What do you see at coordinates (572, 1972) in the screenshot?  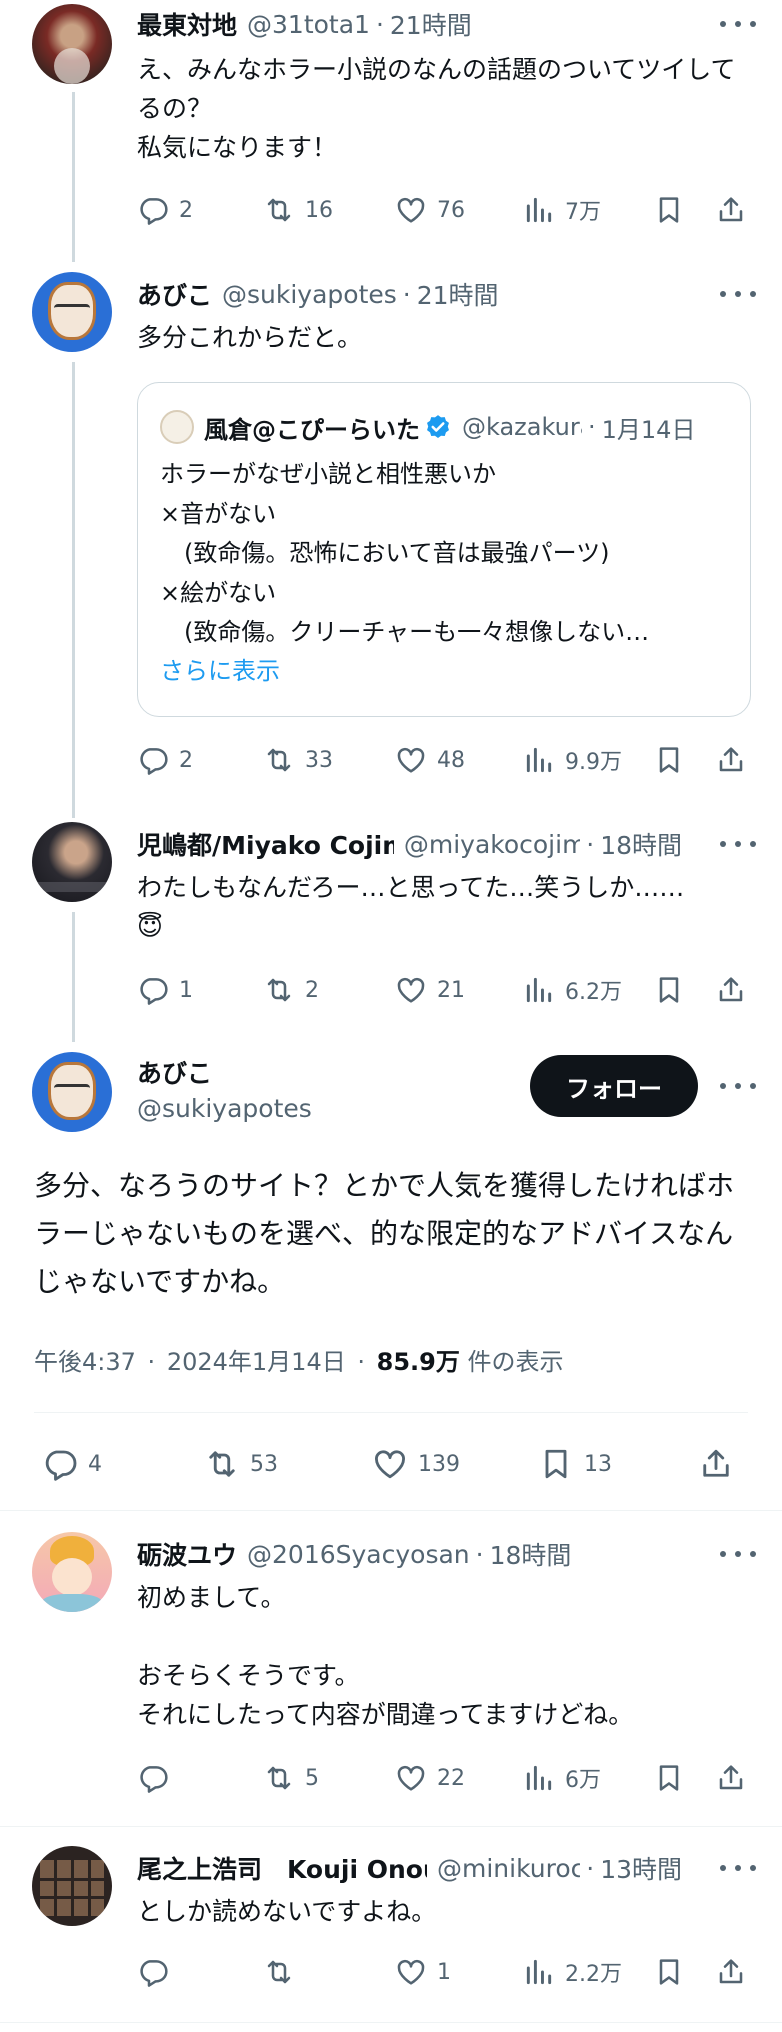 I see `views-button: 2.2万` at bounding box center [572, 1972].